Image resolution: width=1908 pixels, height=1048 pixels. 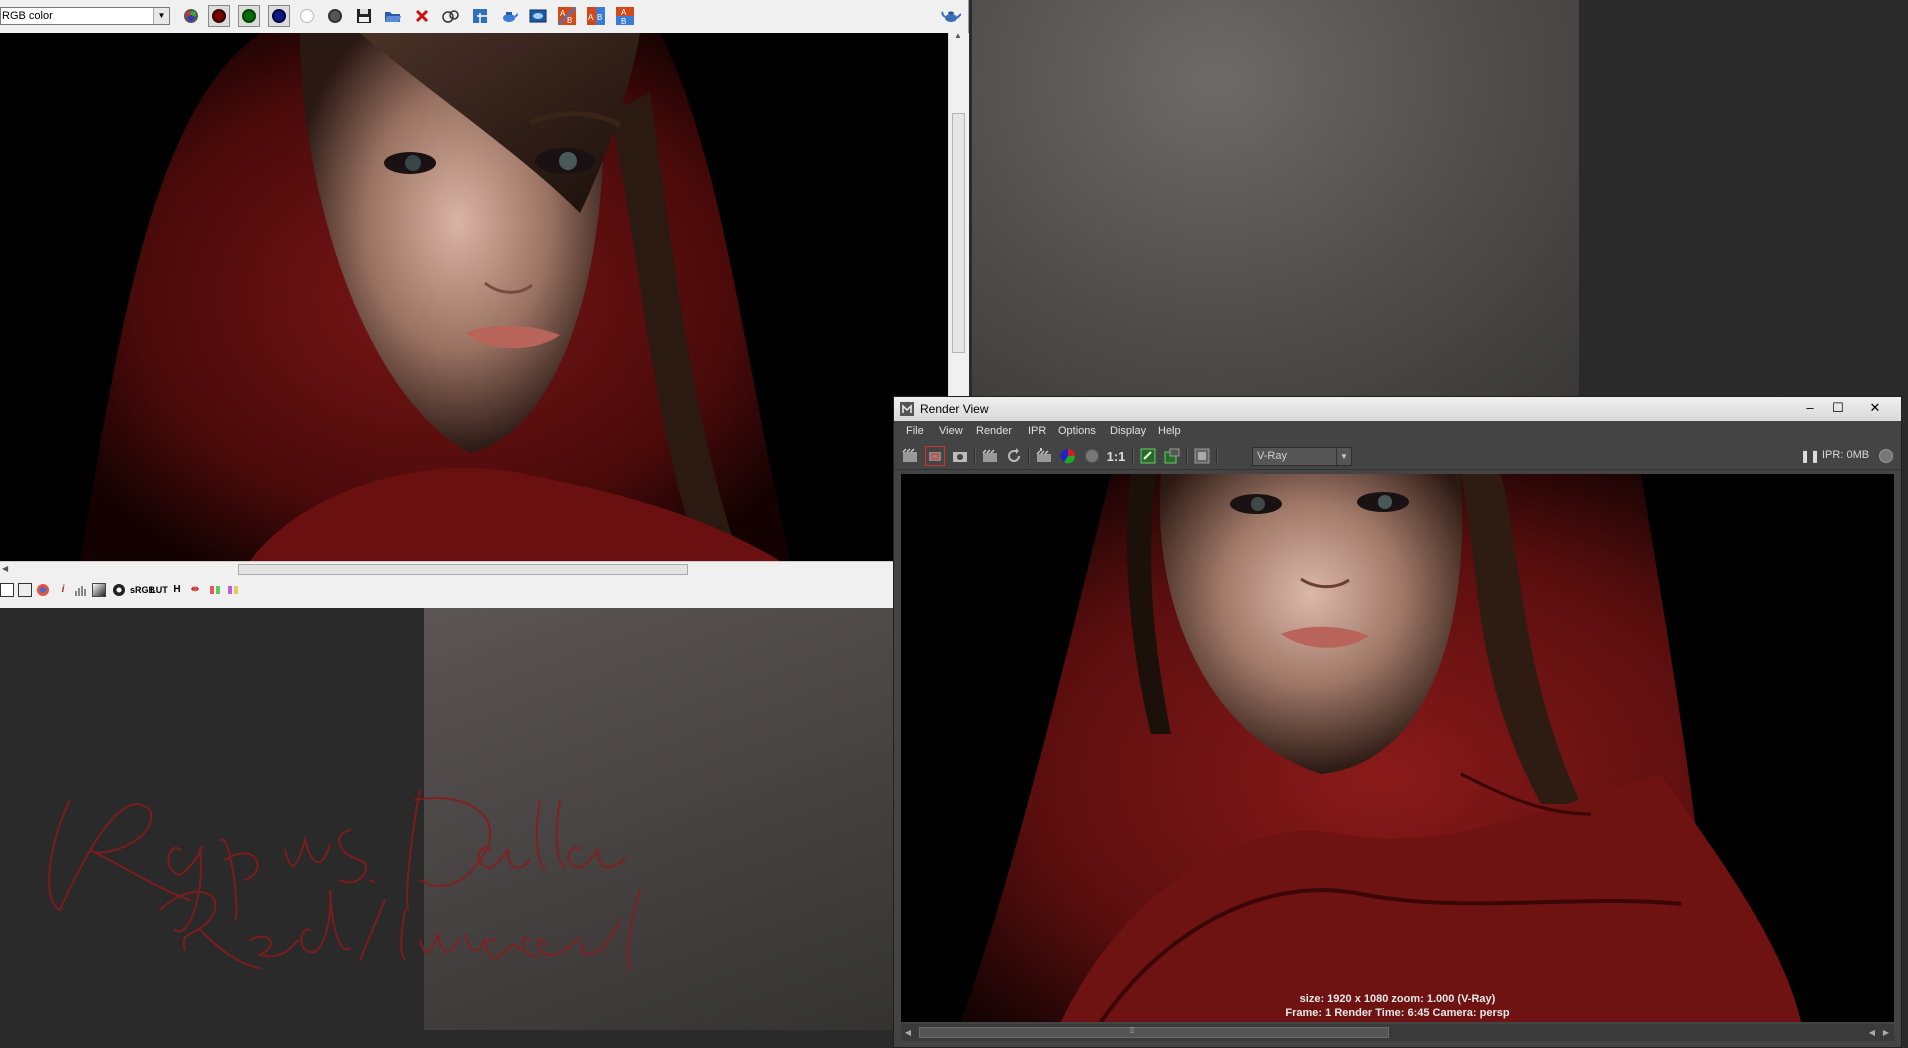 What do you see at coordinates (63, 590) in the screenshot?
I see `info-icon: i` at bounding box center [63, 590].